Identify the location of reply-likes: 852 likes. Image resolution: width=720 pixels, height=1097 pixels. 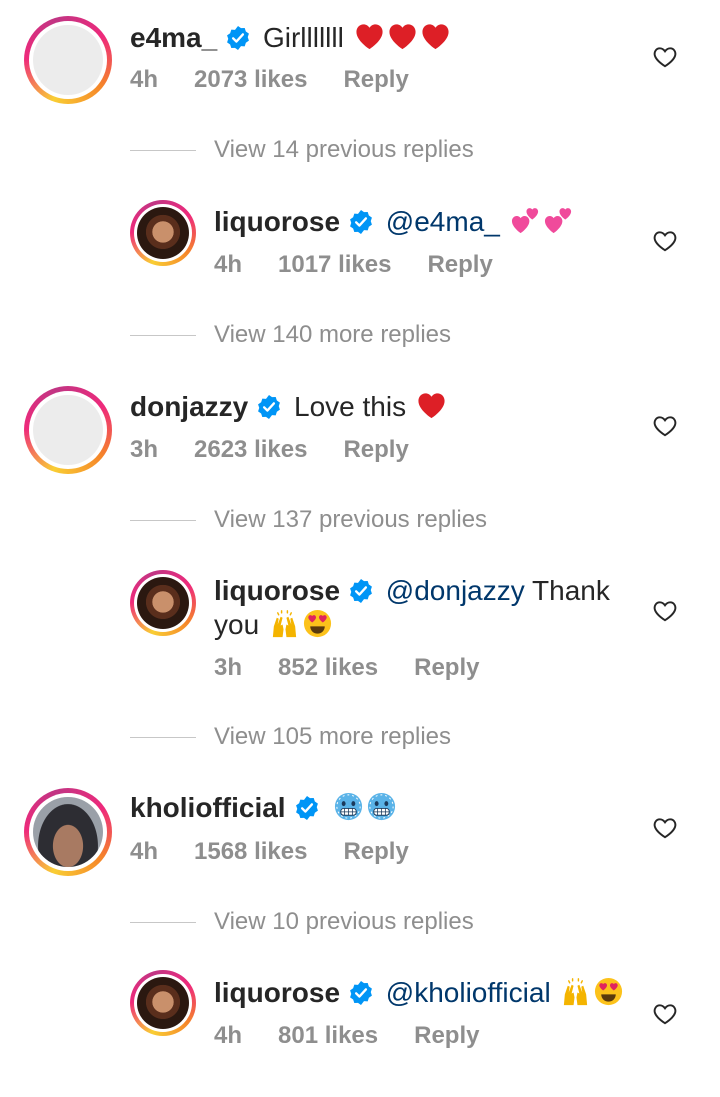
(328, 667).